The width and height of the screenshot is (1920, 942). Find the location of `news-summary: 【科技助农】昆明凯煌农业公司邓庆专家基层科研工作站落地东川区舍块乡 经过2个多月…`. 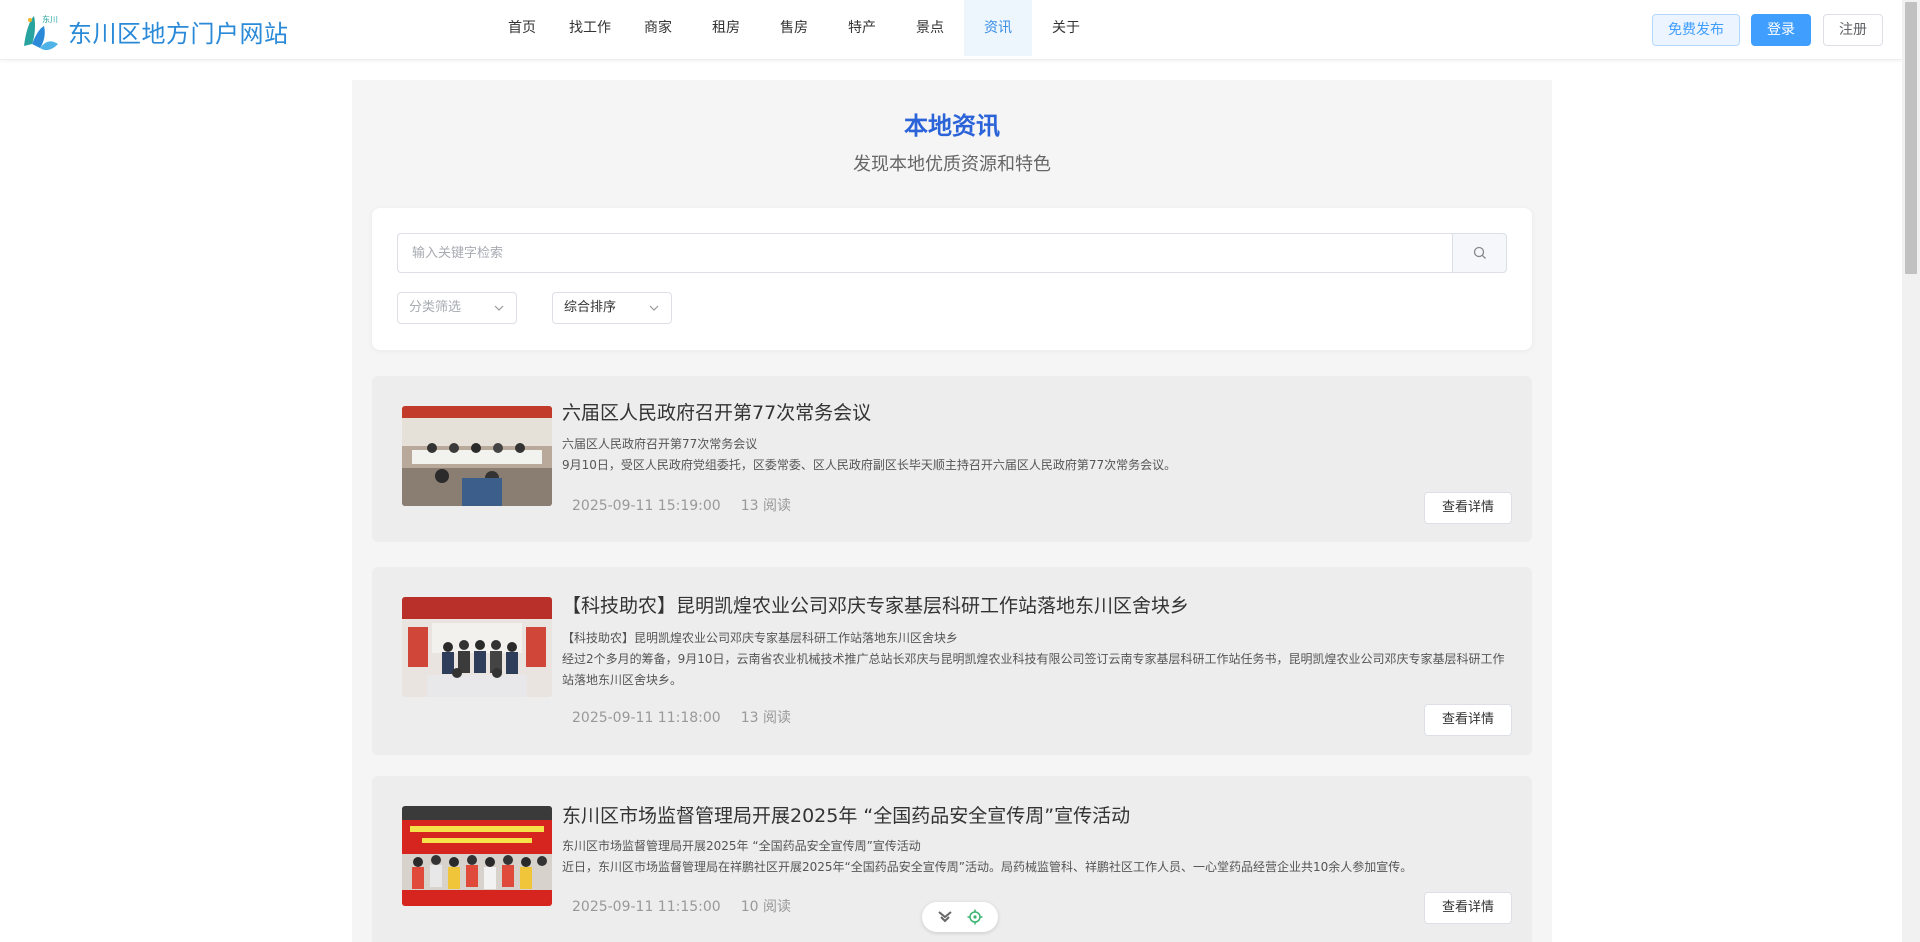

news-summary: 【科技助农】昆明凯煌农业公司邓庆专家基层科研工作站落地东川区舍块乡 经过2个多月… is located at coordinates (1037, 659).